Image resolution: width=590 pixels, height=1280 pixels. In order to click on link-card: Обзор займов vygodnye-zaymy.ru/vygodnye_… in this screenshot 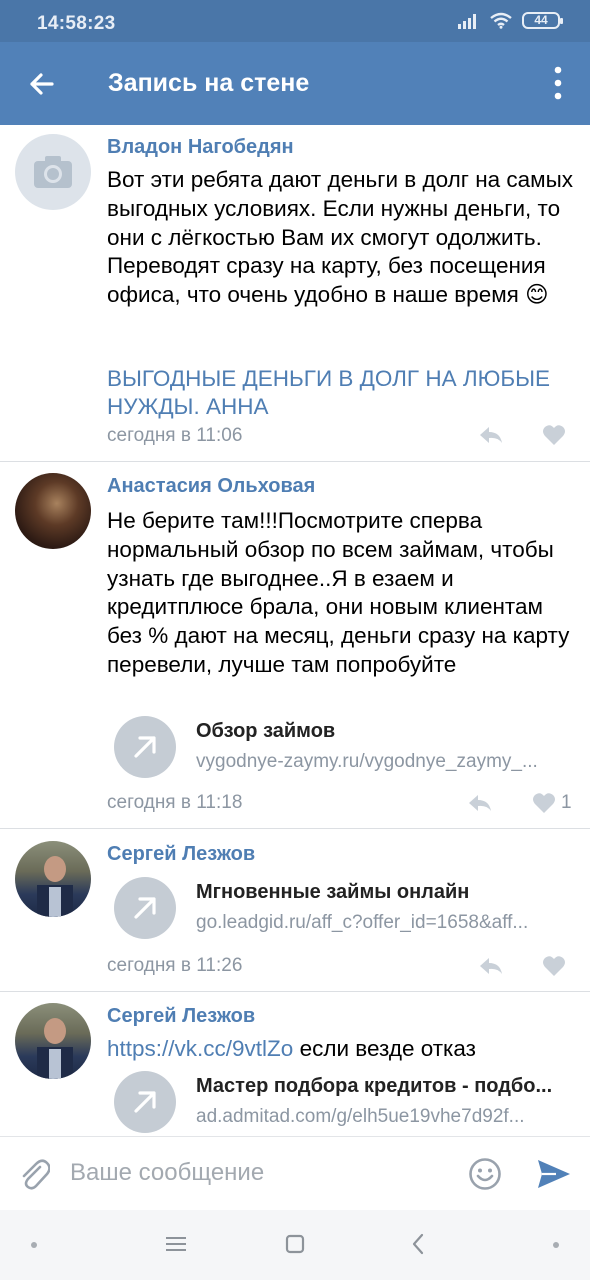, I will do `click(347, 747)`.